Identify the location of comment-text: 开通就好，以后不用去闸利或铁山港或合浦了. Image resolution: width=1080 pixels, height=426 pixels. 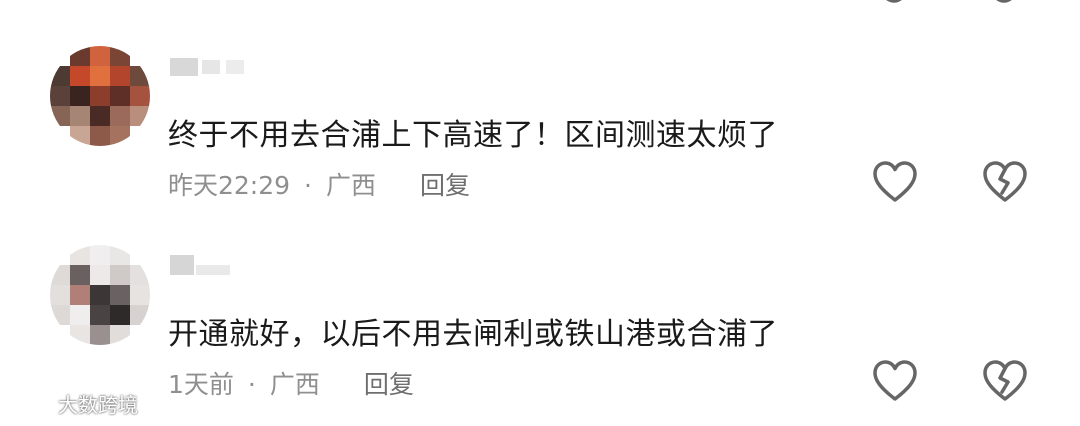
(473, 334).